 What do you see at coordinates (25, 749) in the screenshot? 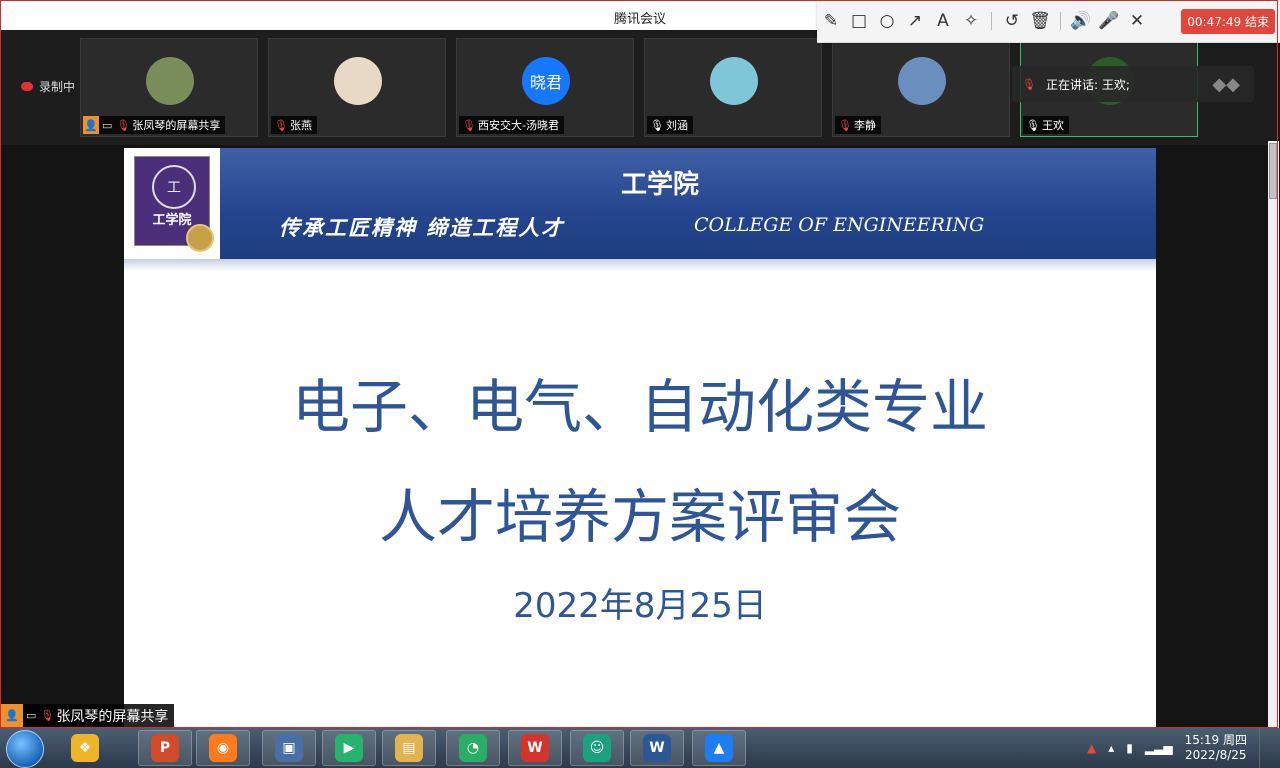
I see `start-button` at bounding box center [25, 749].